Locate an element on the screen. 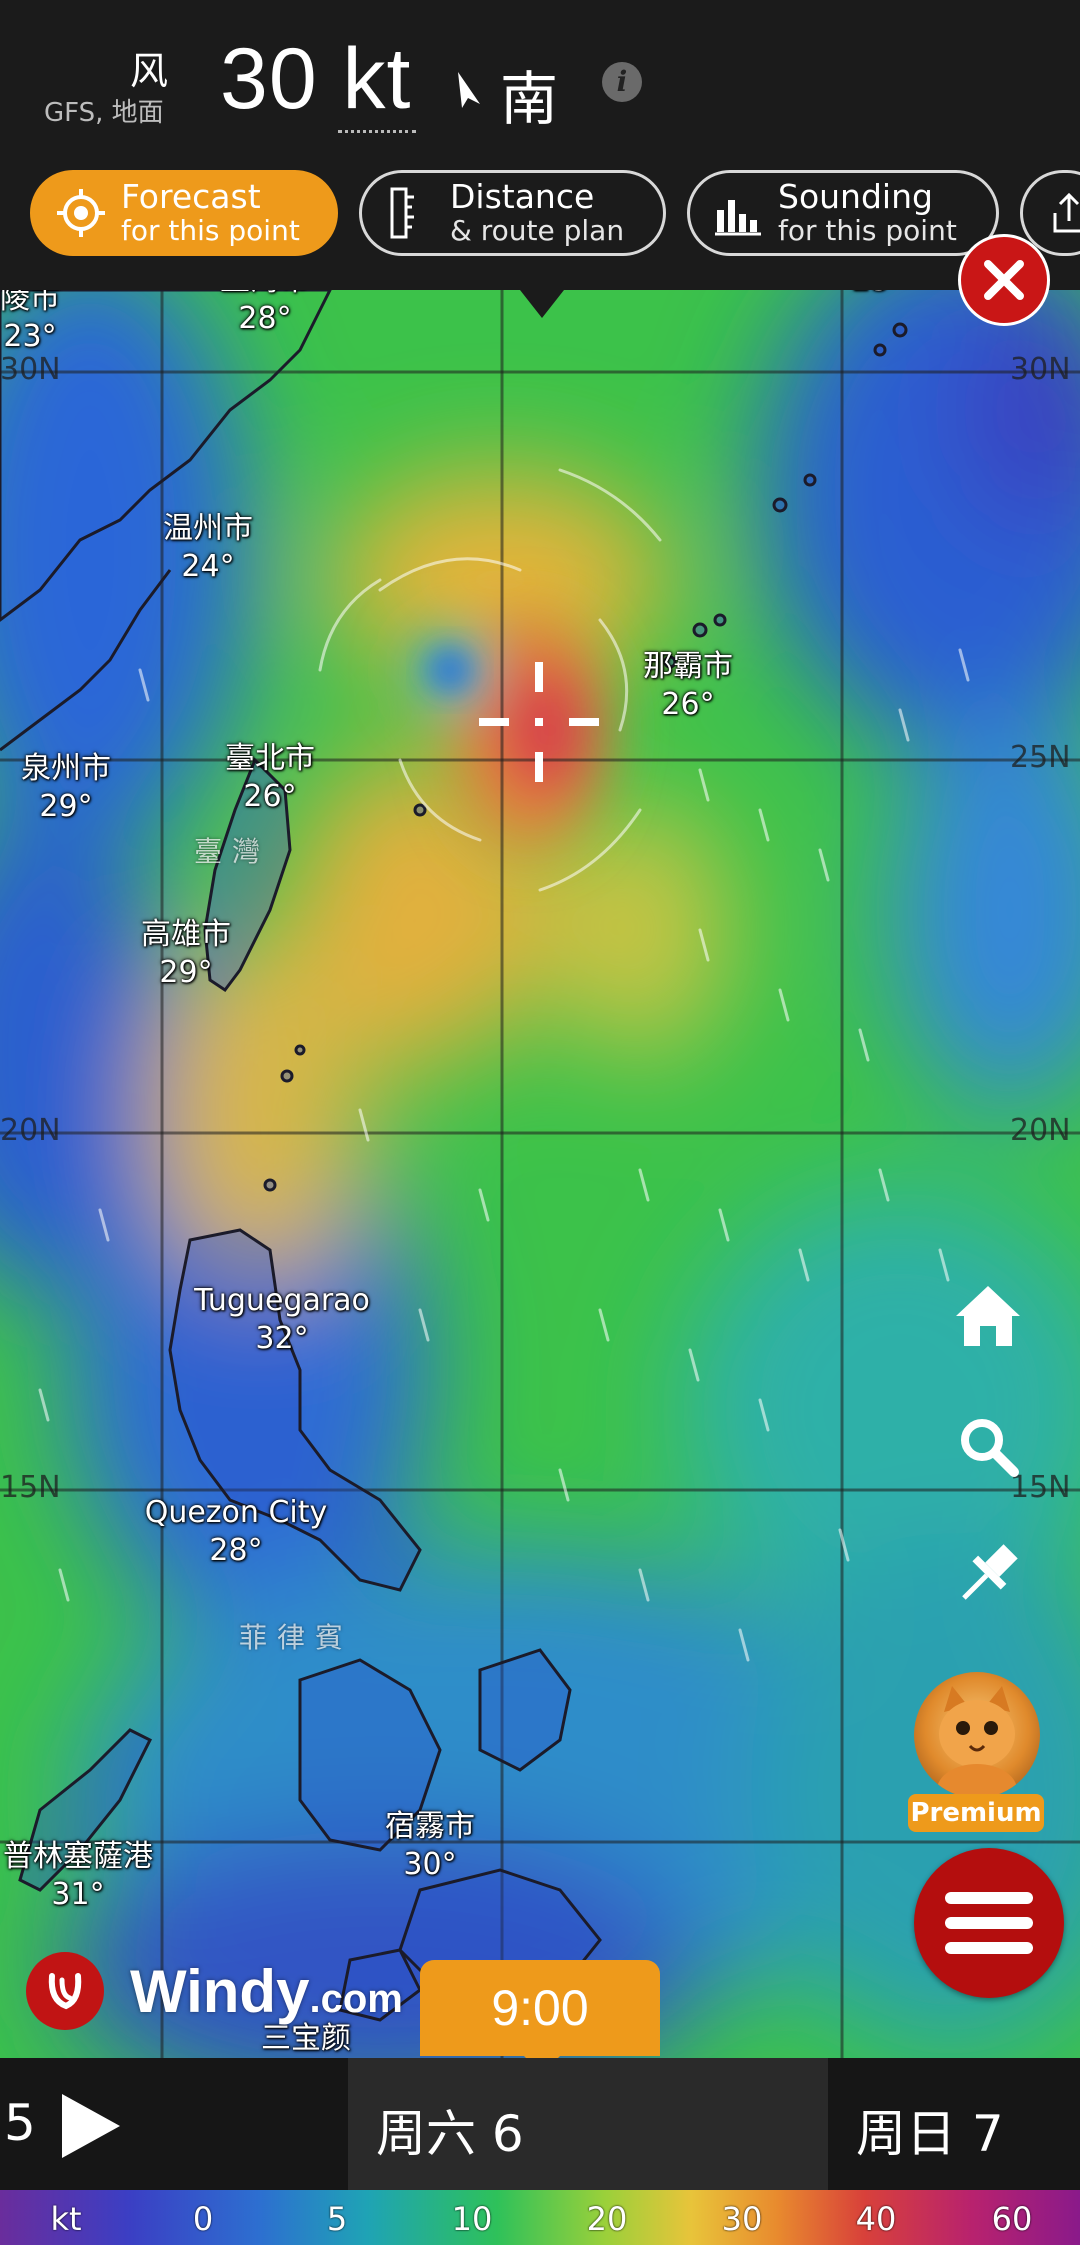  city-label: 25° is located at coordinates (877, 295).